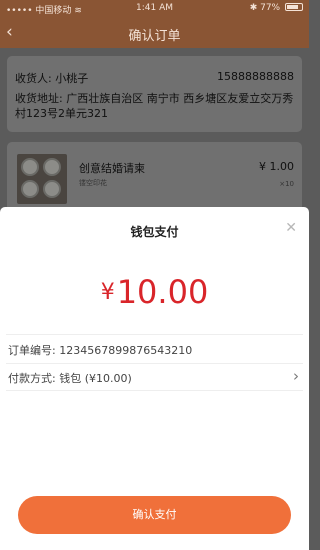 Image resolution: width=320 pixels, height=550 pixels. Describe the element at coordinates (291, 228) in the screenshot. I see `close-icon: ✕` at that location.